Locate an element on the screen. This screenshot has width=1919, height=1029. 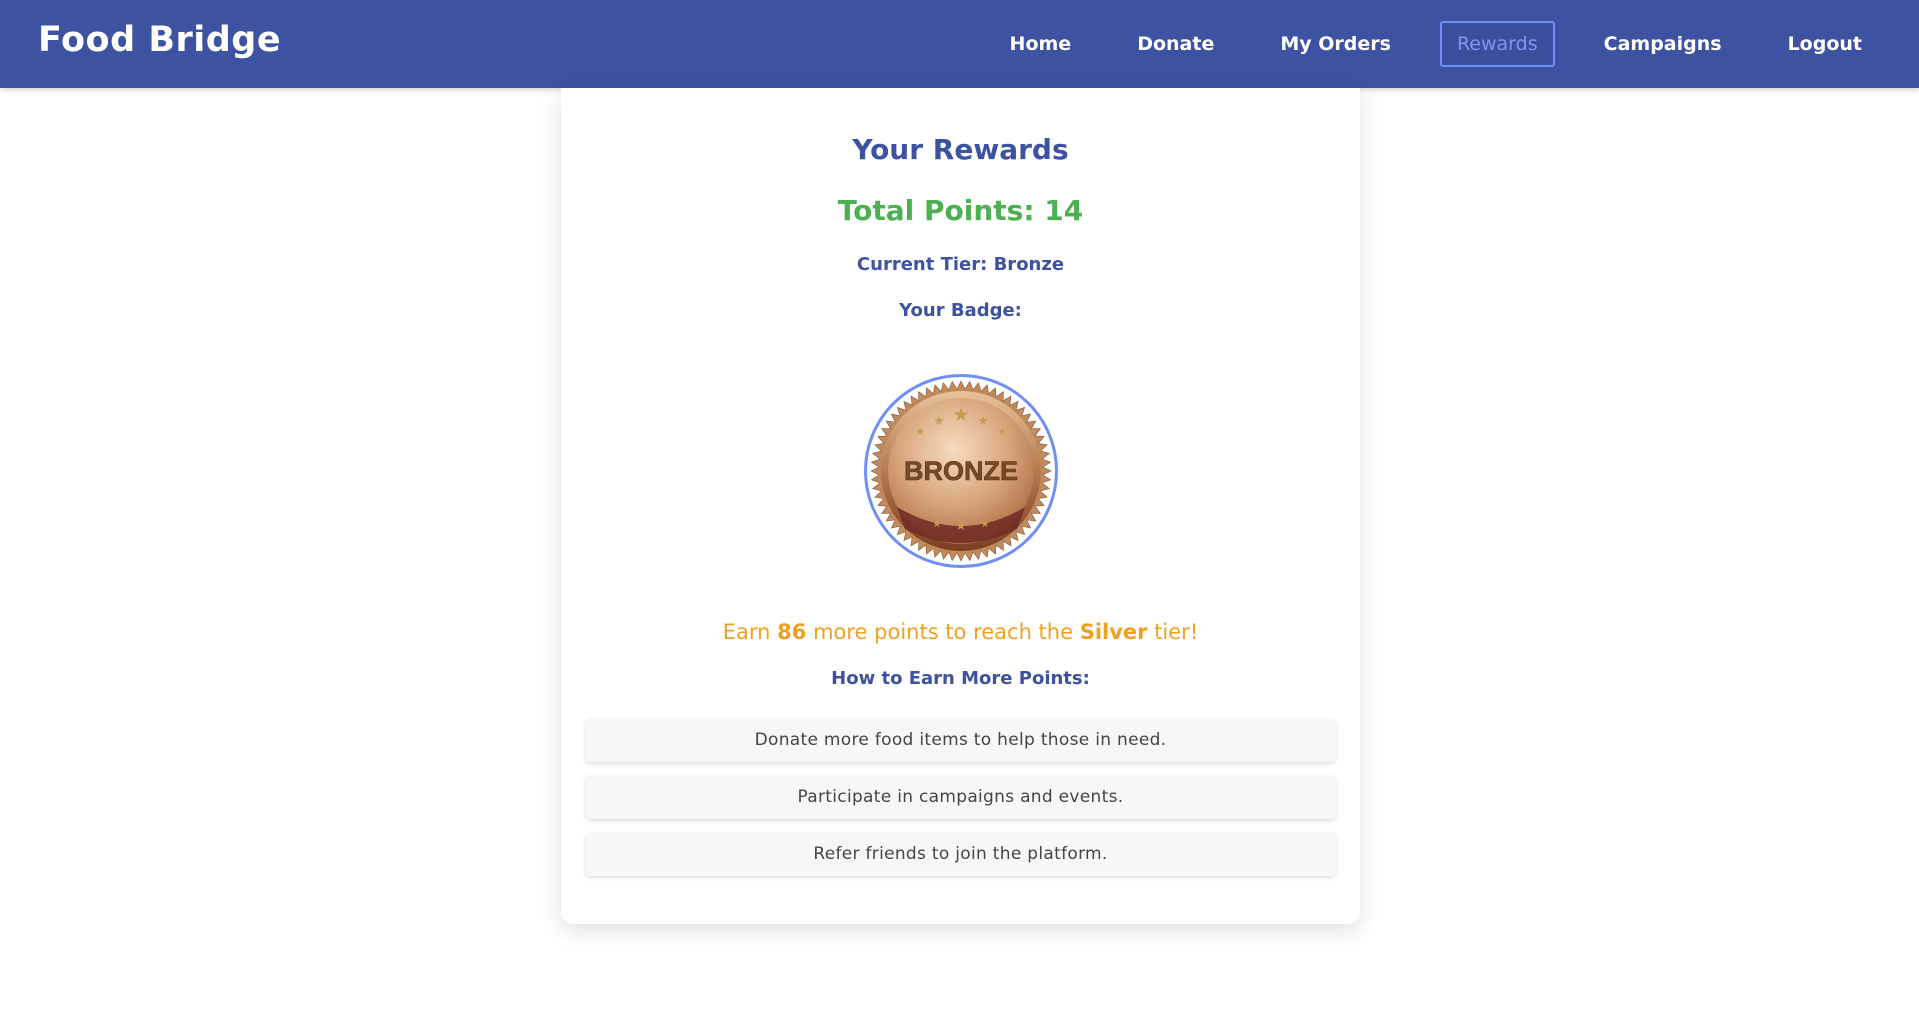
list-item: Refer friends to join the platform. is located at coordinates (960, 854).